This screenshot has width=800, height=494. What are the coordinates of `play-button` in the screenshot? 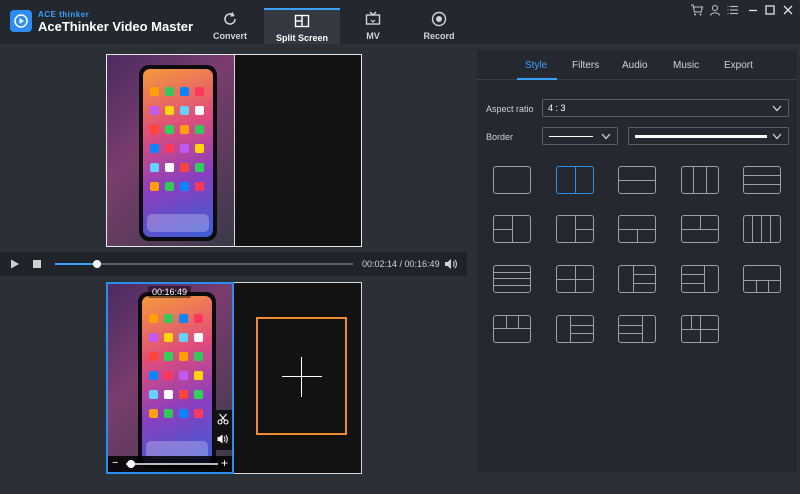 It's located at (15, 264).